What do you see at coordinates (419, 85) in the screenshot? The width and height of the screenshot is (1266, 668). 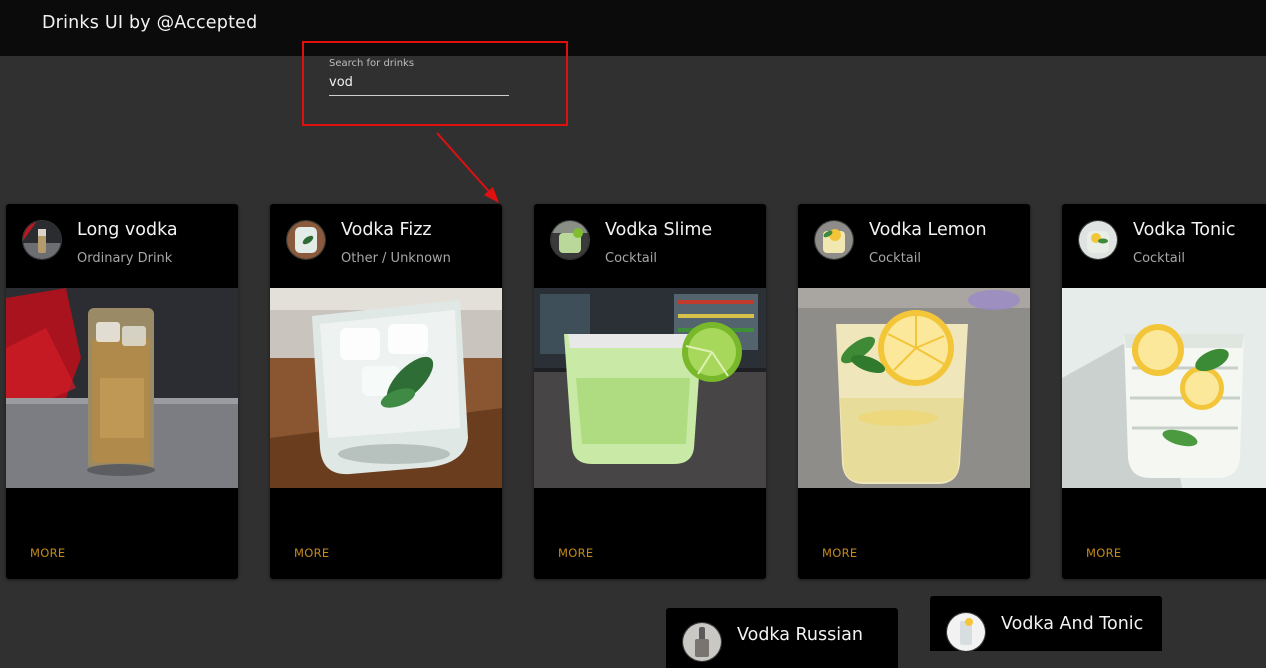 I see `search-input` at bounding box center [419, 85].